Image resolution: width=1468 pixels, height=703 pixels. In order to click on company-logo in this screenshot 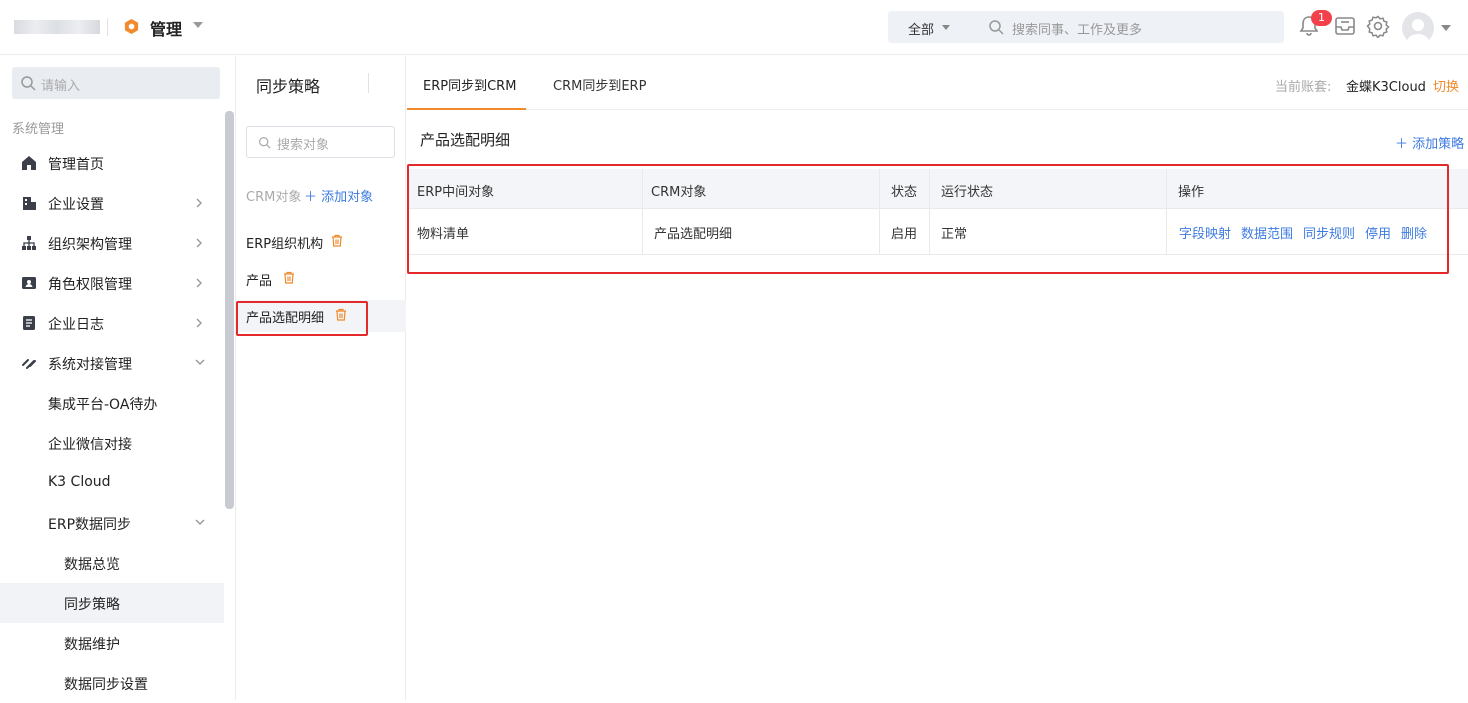, I will do `click(57, 27)`.